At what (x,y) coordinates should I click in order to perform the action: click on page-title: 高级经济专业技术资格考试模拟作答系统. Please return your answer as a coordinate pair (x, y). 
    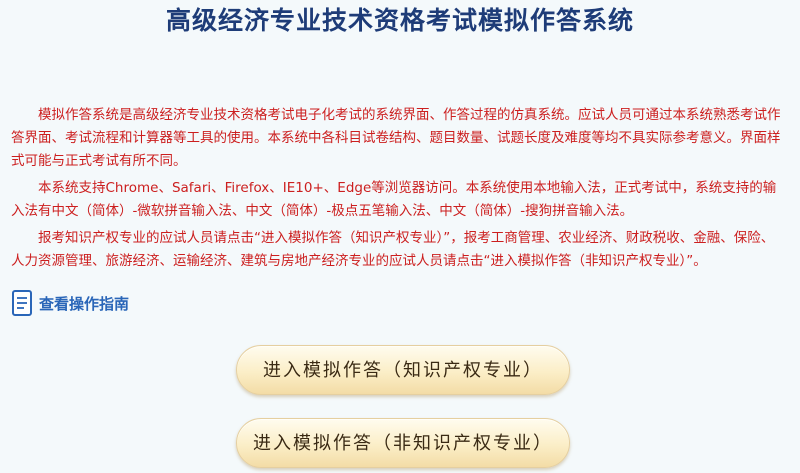
    Looking at the image, I should click on (399, 20).